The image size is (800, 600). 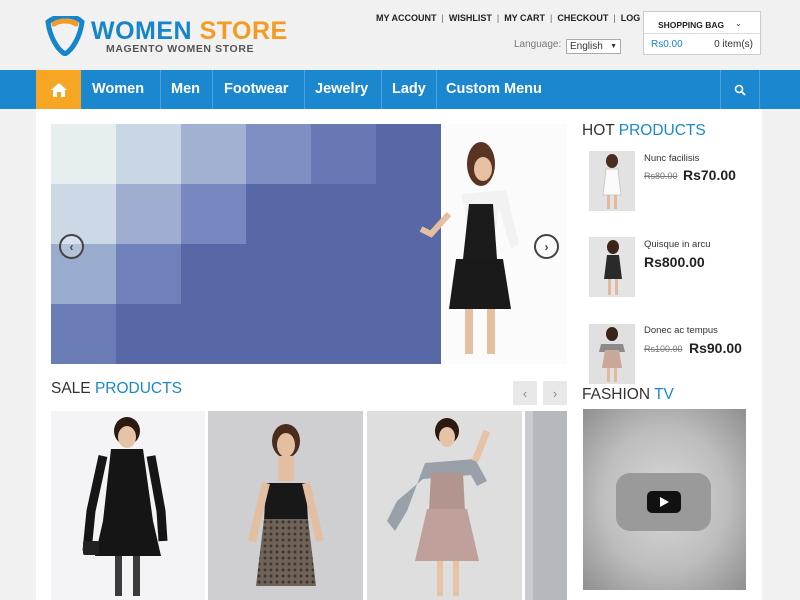 I want to click on hot-product-price: Rs90.00, so click(x=715, y=348).